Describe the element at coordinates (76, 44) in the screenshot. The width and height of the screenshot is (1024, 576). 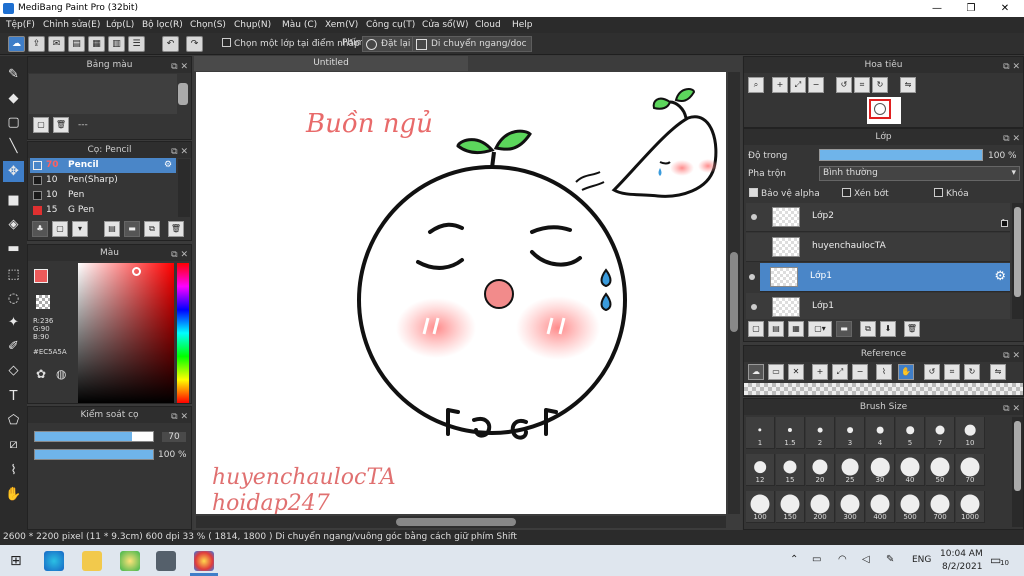
I see `chat-icon: ▤` at that location.